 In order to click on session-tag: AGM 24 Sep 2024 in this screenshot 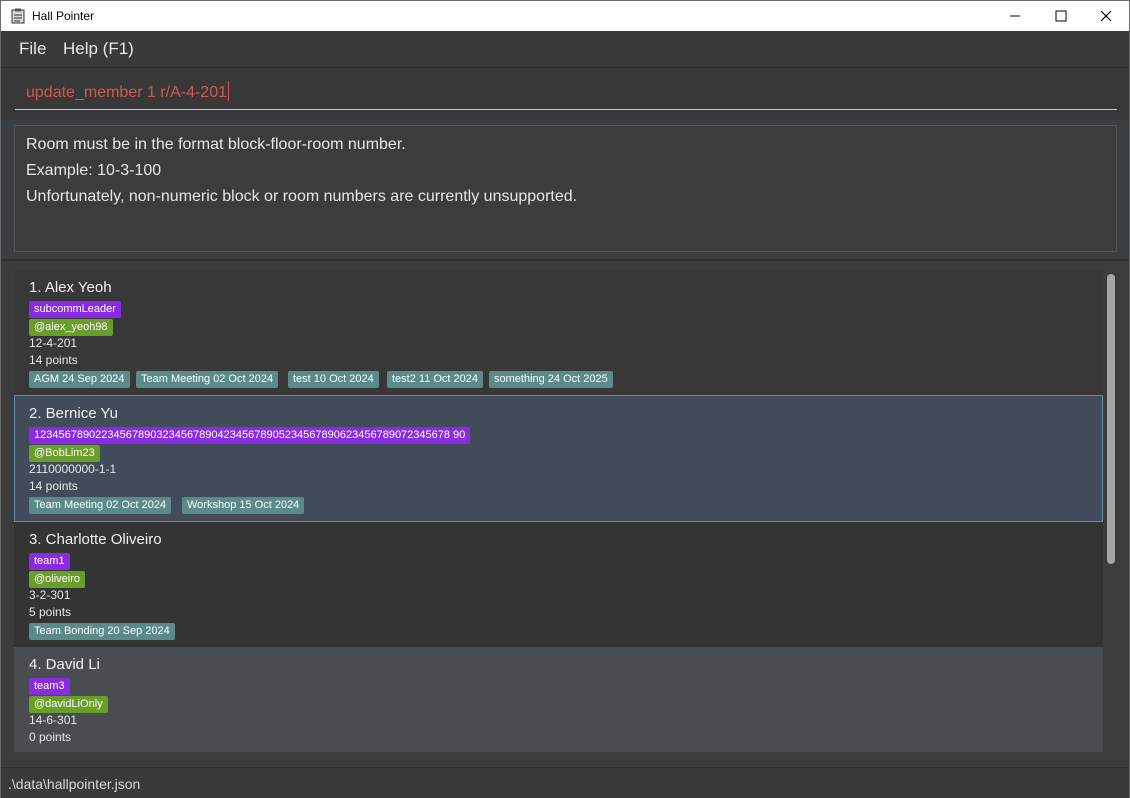, I will do `click(79, 379)`.